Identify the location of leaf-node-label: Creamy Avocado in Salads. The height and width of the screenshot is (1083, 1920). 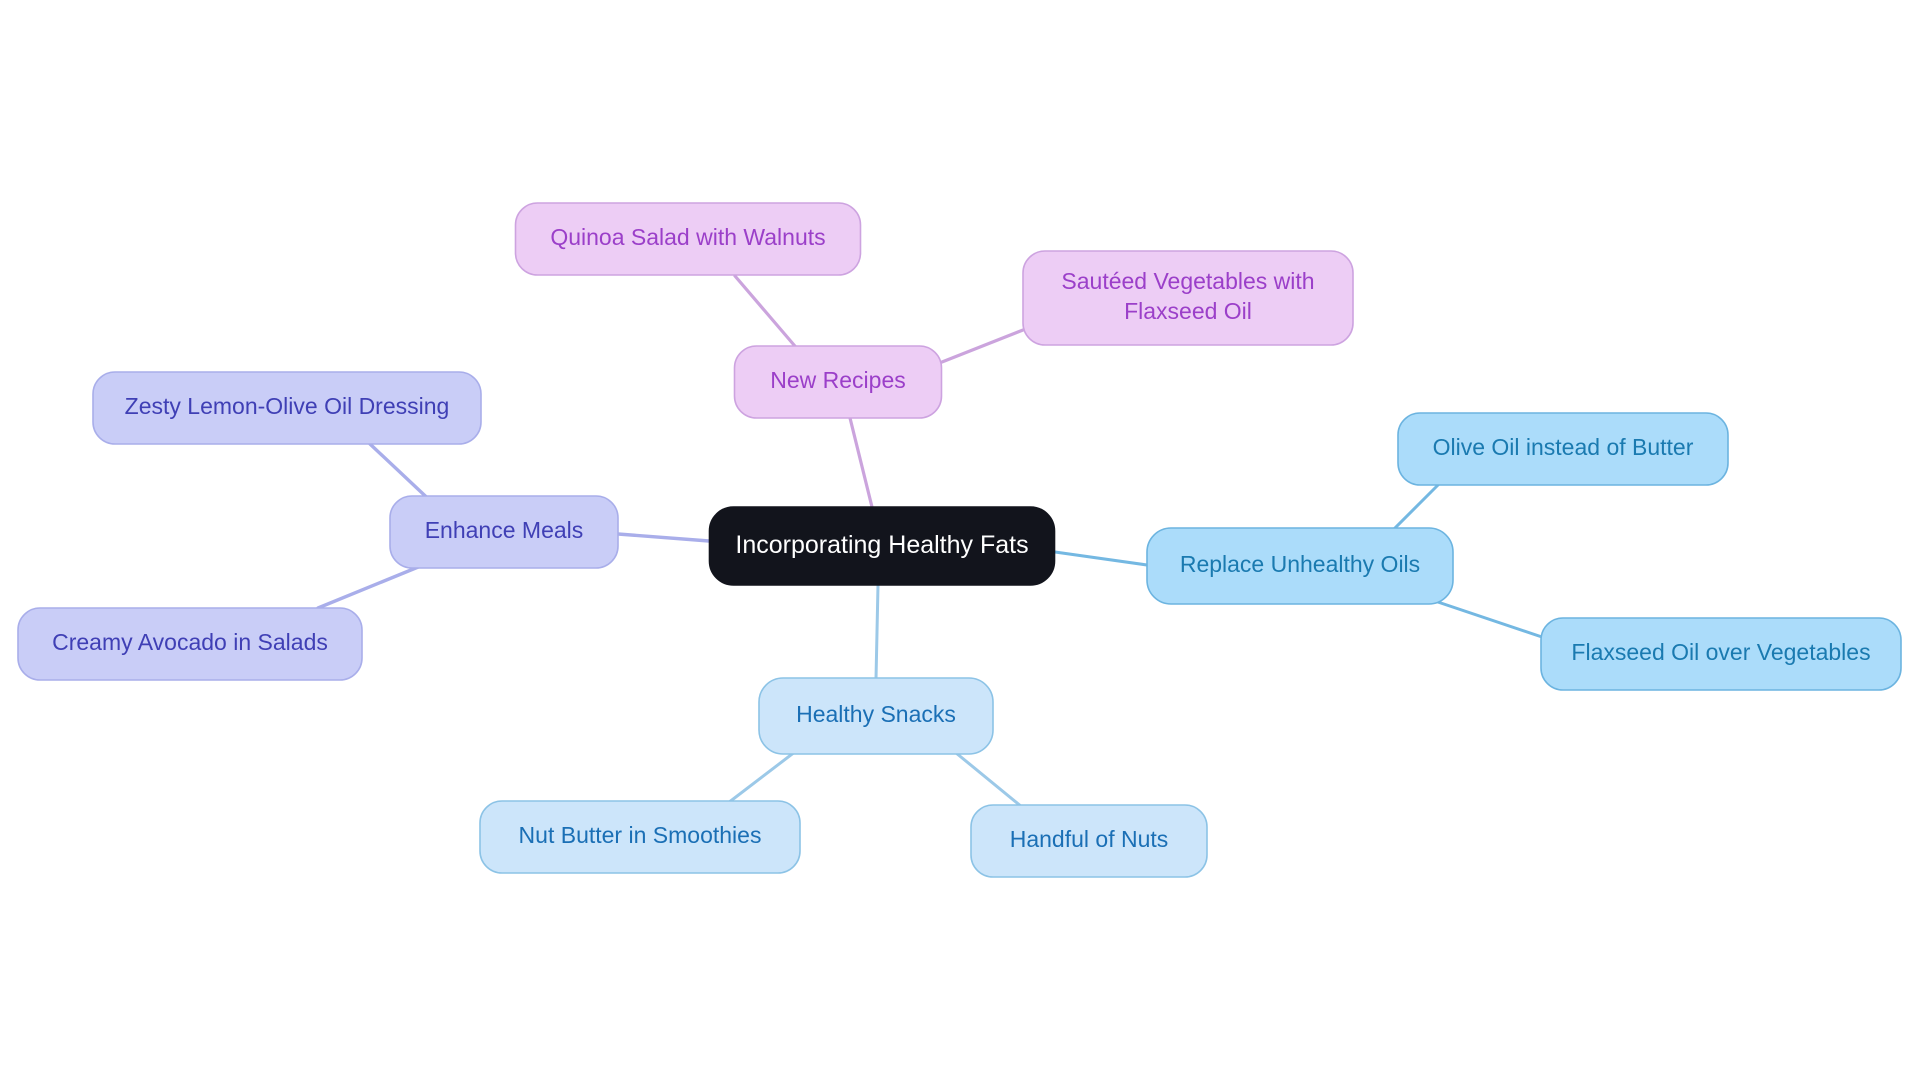
(190, 642).